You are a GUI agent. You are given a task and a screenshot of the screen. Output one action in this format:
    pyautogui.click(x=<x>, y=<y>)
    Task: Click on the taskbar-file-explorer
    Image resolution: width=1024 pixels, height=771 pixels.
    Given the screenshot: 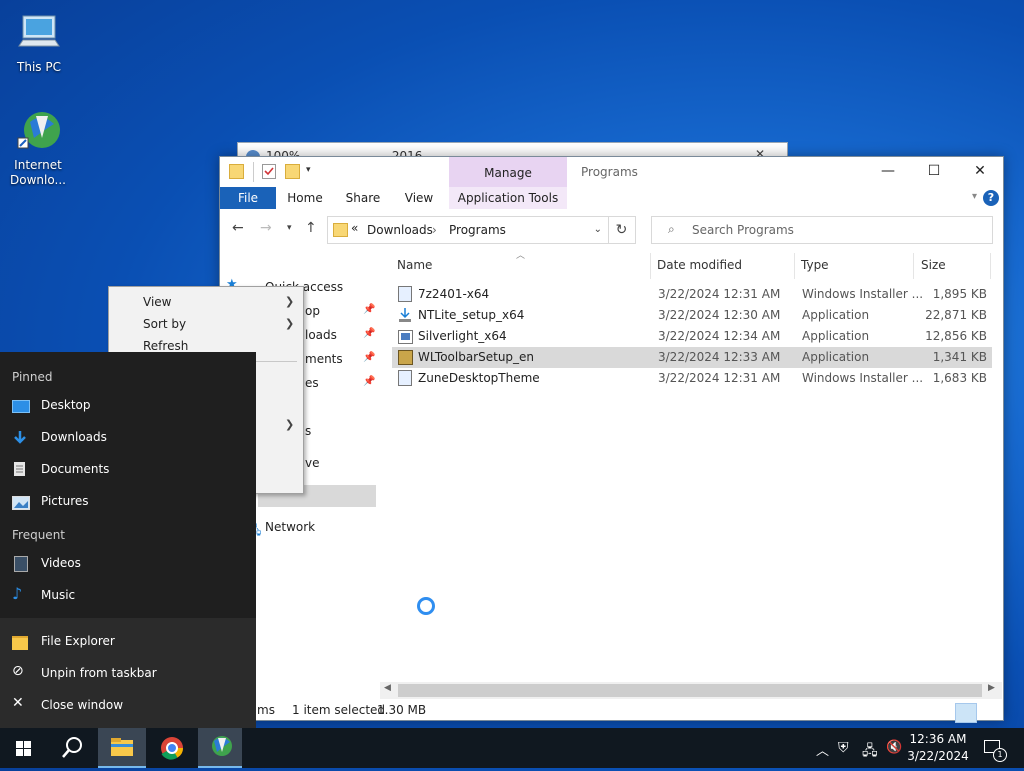 What is the action you would take?
    pyautogui.click(x=122, y=748)
    